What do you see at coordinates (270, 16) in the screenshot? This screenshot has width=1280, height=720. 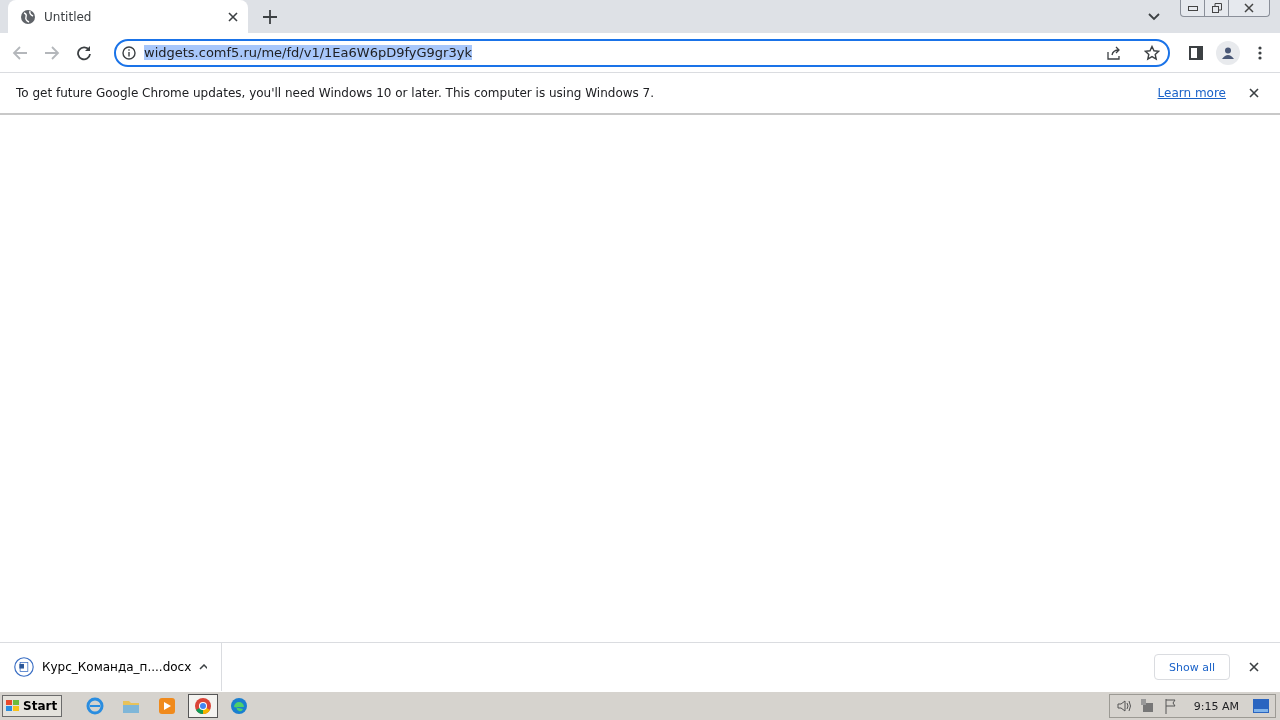 I see `plus-icon` at bounding box center [270, 16].